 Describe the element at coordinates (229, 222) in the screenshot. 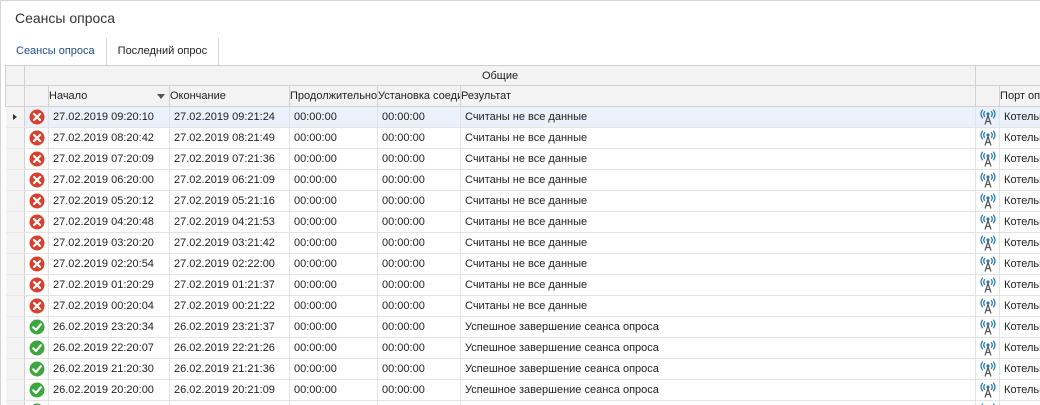

I see `end-cell: 27.02.2019 04:21:53` at that location.